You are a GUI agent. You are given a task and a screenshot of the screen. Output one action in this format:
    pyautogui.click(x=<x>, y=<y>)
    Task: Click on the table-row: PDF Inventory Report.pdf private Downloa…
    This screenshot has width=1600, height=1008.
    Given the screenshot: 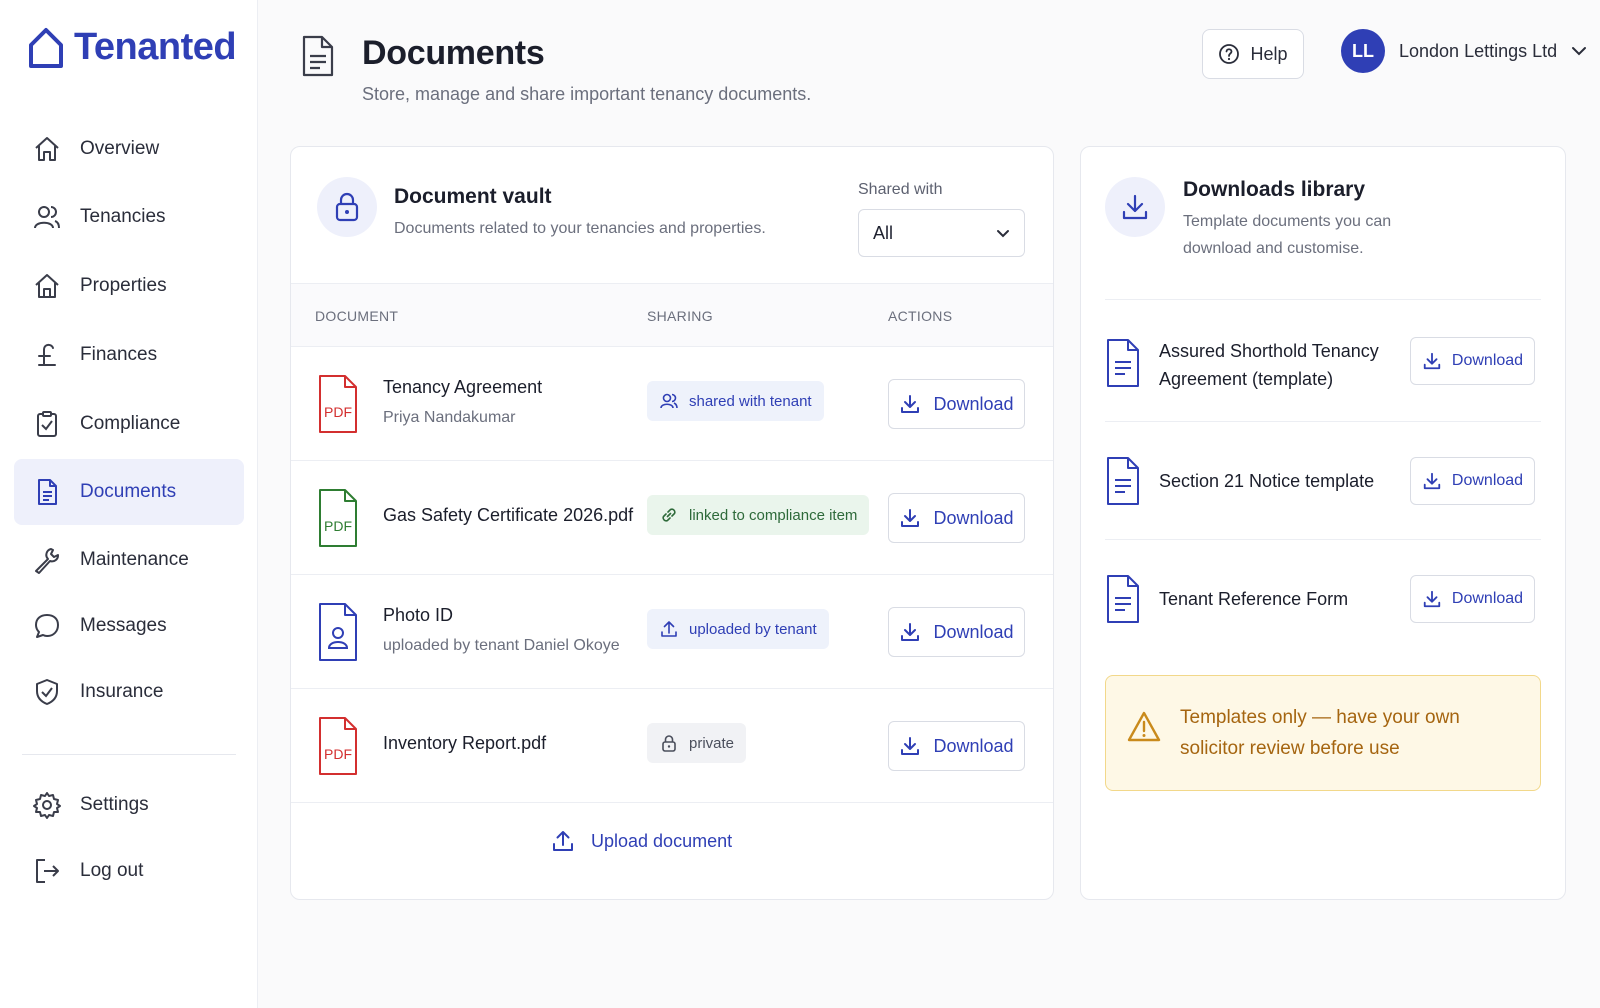 What is the action you would take?
    pyautogui.click(x=672, y=746)
    